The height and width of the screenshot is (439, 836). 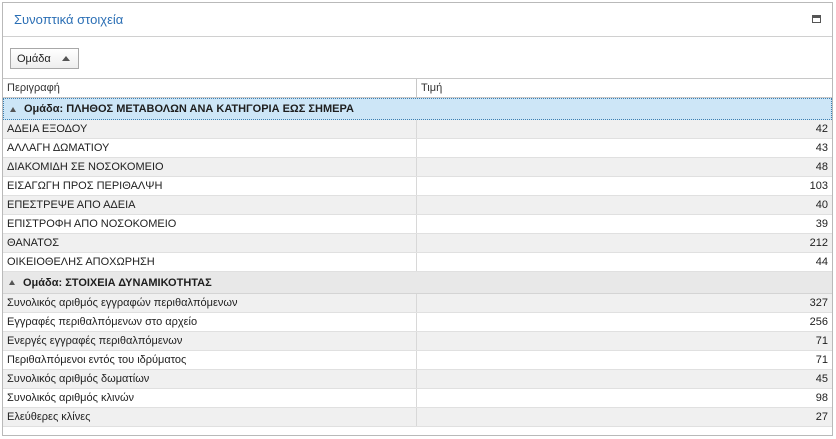 What do you see at coordinates (34, 58) in the screenshot?
I see `group-by-chip-label: Ομάδα` at bounding box center [34, 58].